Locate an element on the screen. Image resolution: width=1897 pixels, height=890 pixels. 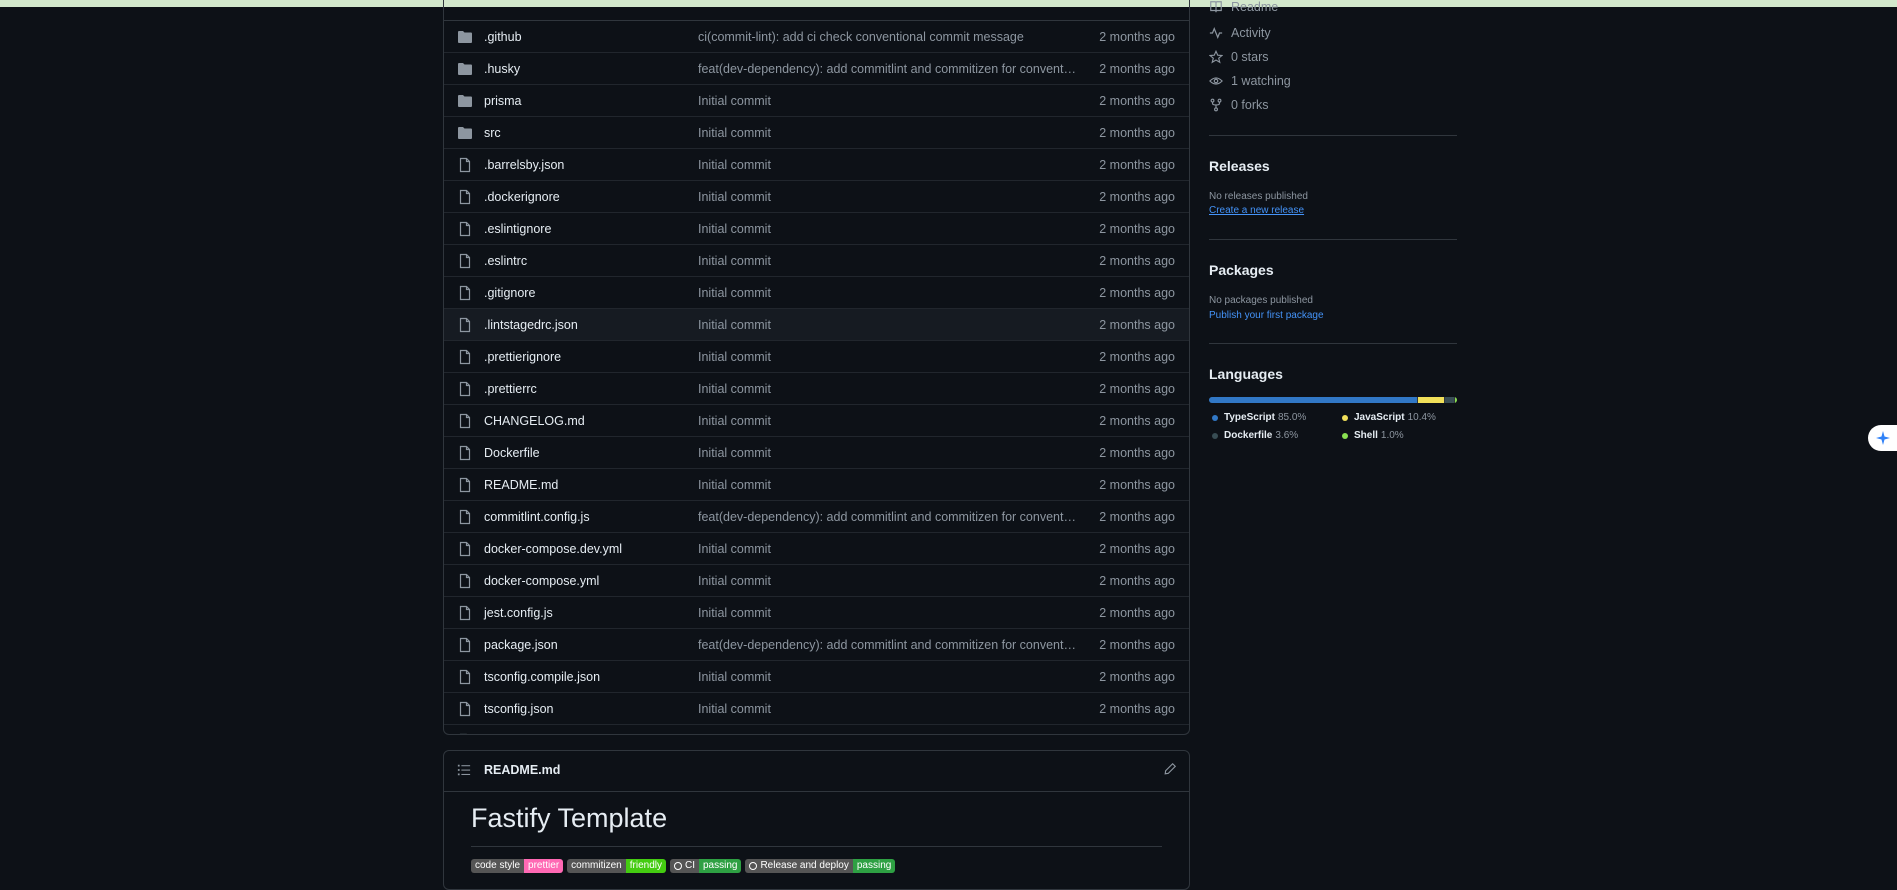
file-name-link: README.md is located at coordinates (521, 485).